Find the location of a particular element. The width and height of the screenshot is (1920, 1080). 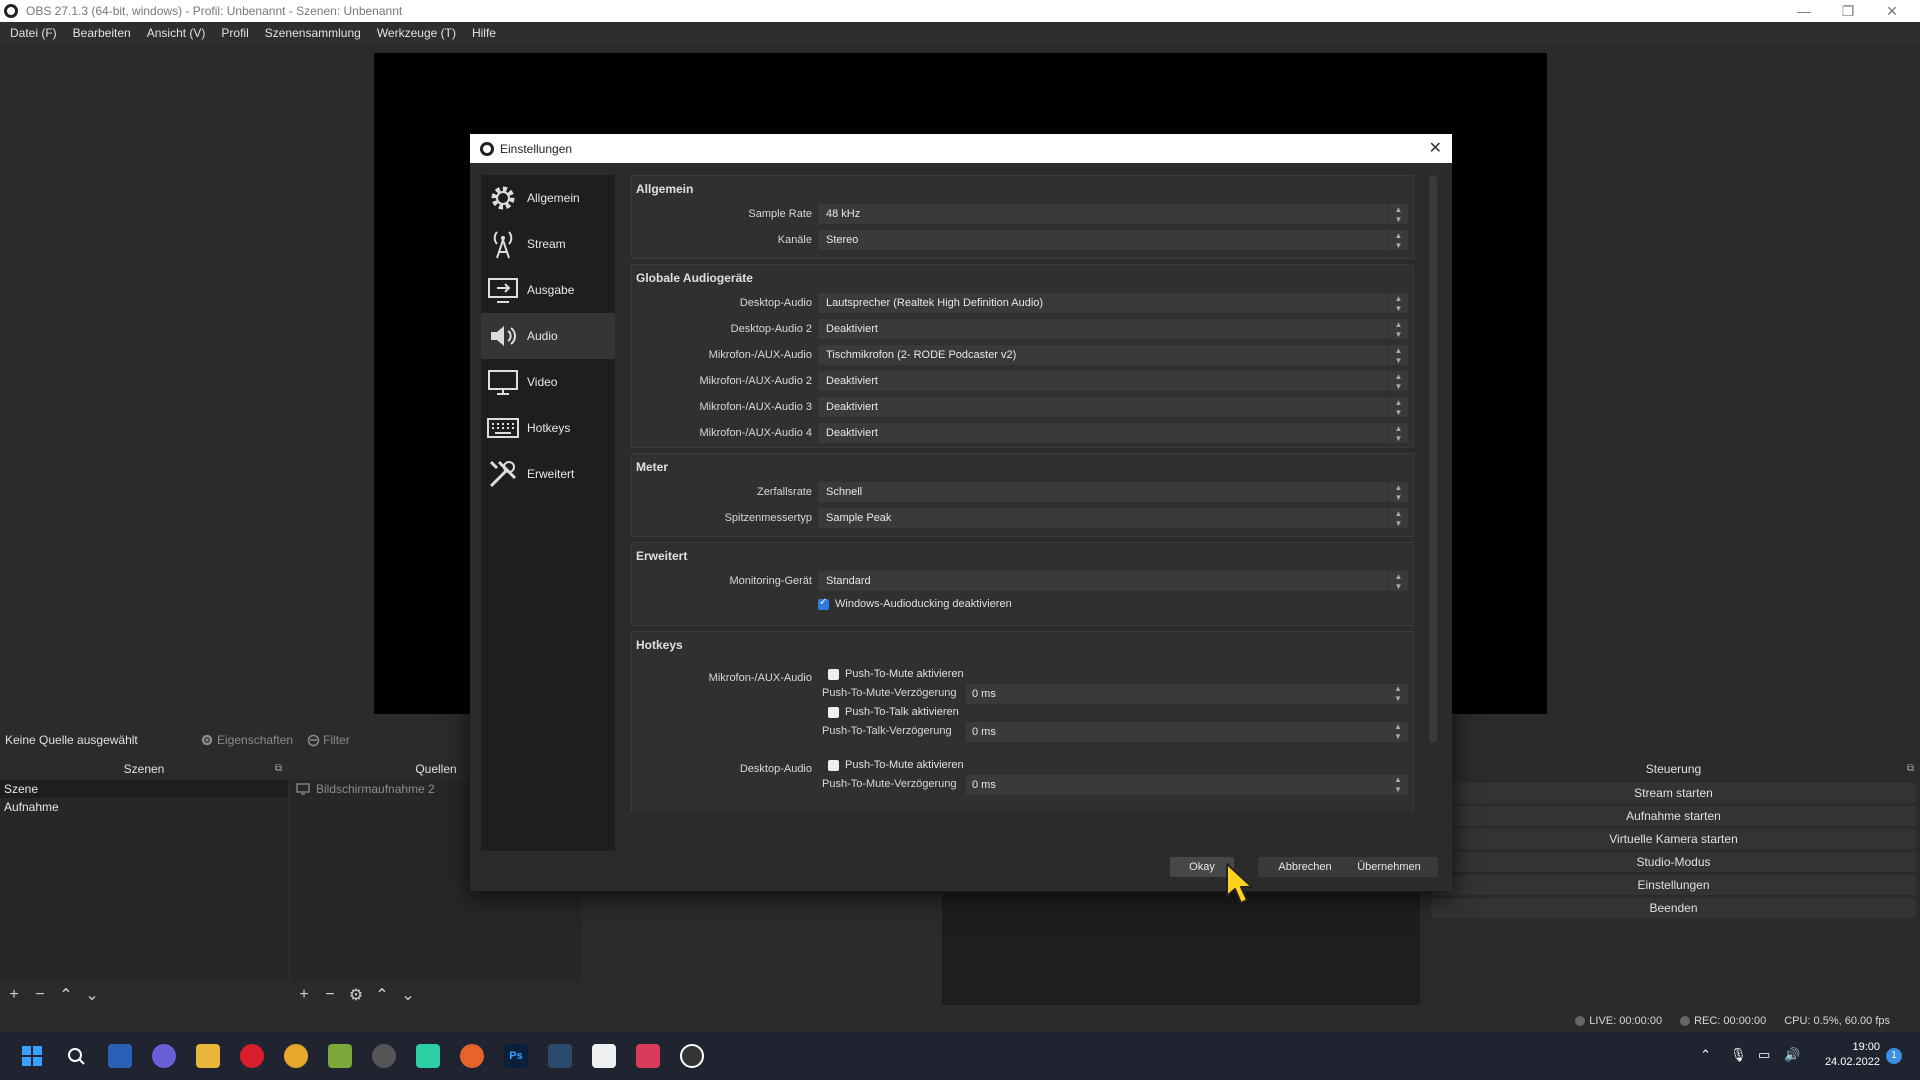

mic-ptm-delay-input: 0 ms ▲ ▼ is located at coordinates (1187, 694).